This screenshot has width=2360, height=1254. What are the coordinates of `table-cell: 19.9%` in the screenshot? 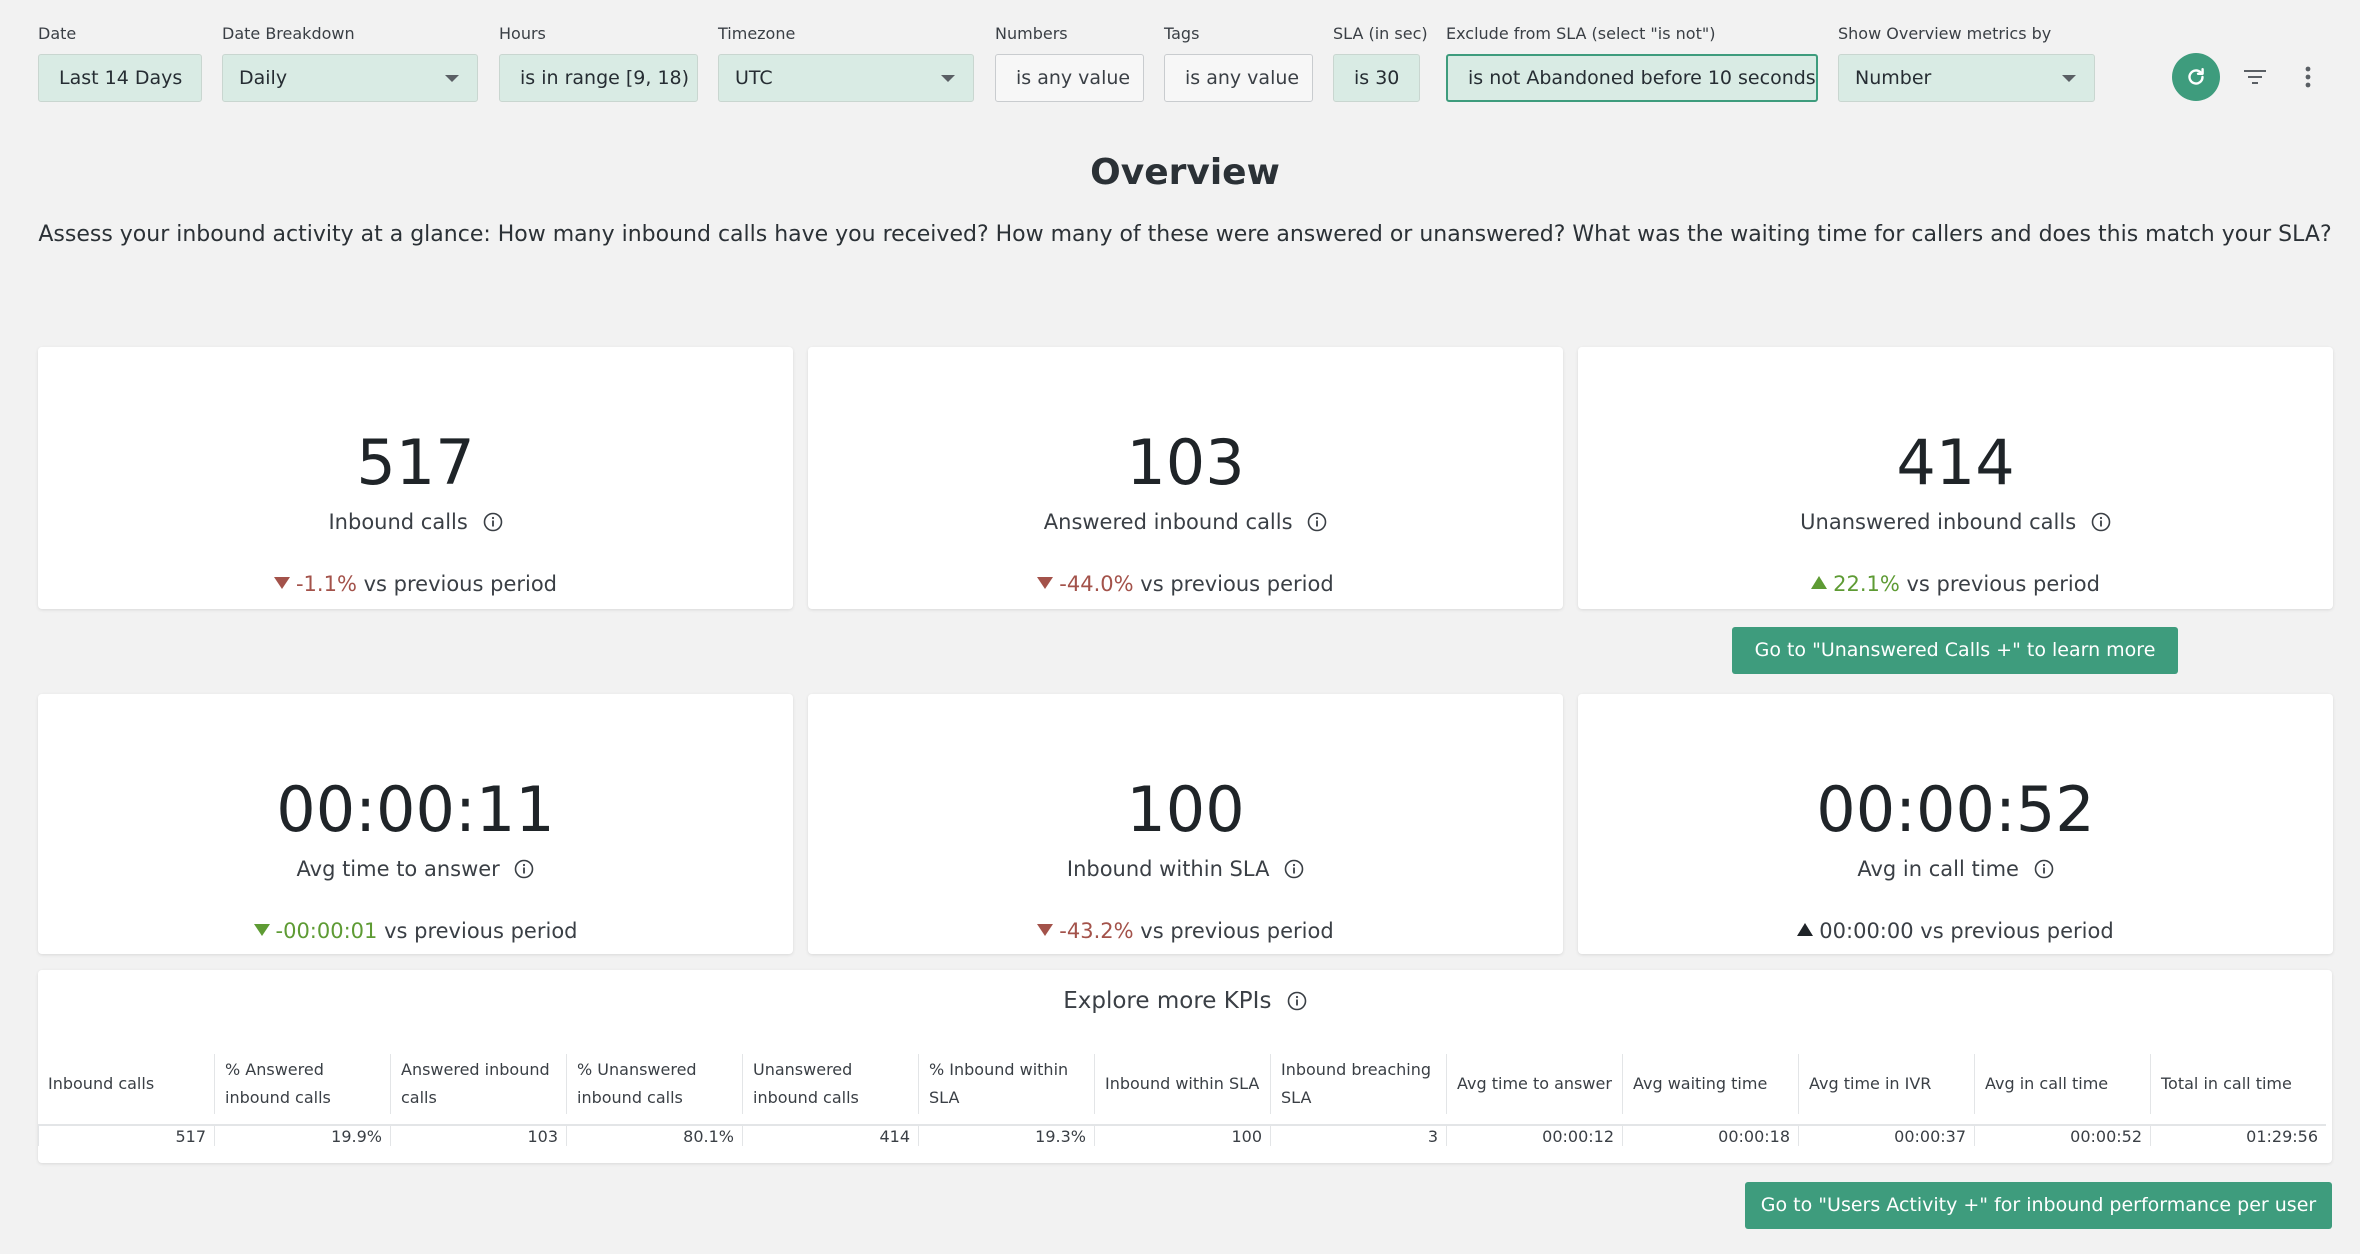 It's located at (302, 1135).